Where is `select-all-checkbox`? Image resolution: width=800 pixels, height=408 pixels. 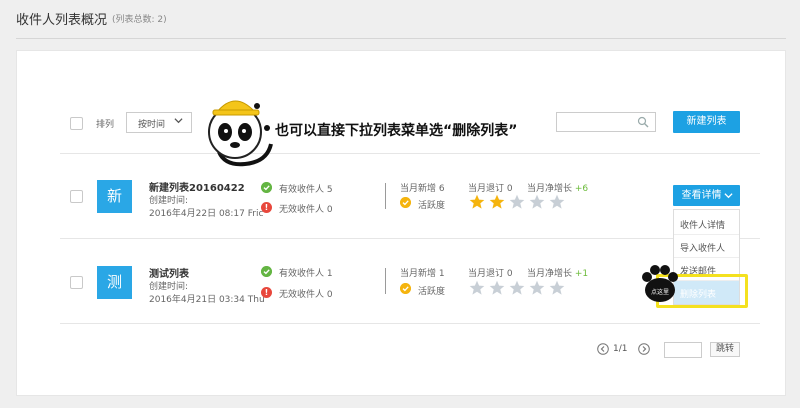
select-all-checkbox is located at coordinates (76, 123).